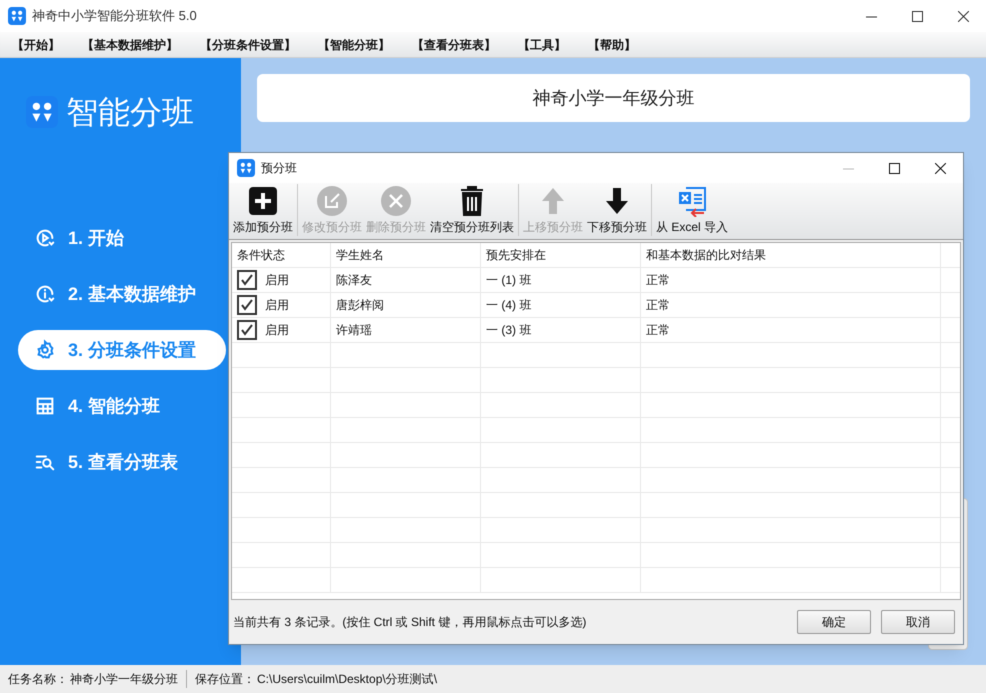  What do you see at coordinates (918, 622) in the screenshot?
I see `dialog-button: 取消` at bounding box center [918, 622].